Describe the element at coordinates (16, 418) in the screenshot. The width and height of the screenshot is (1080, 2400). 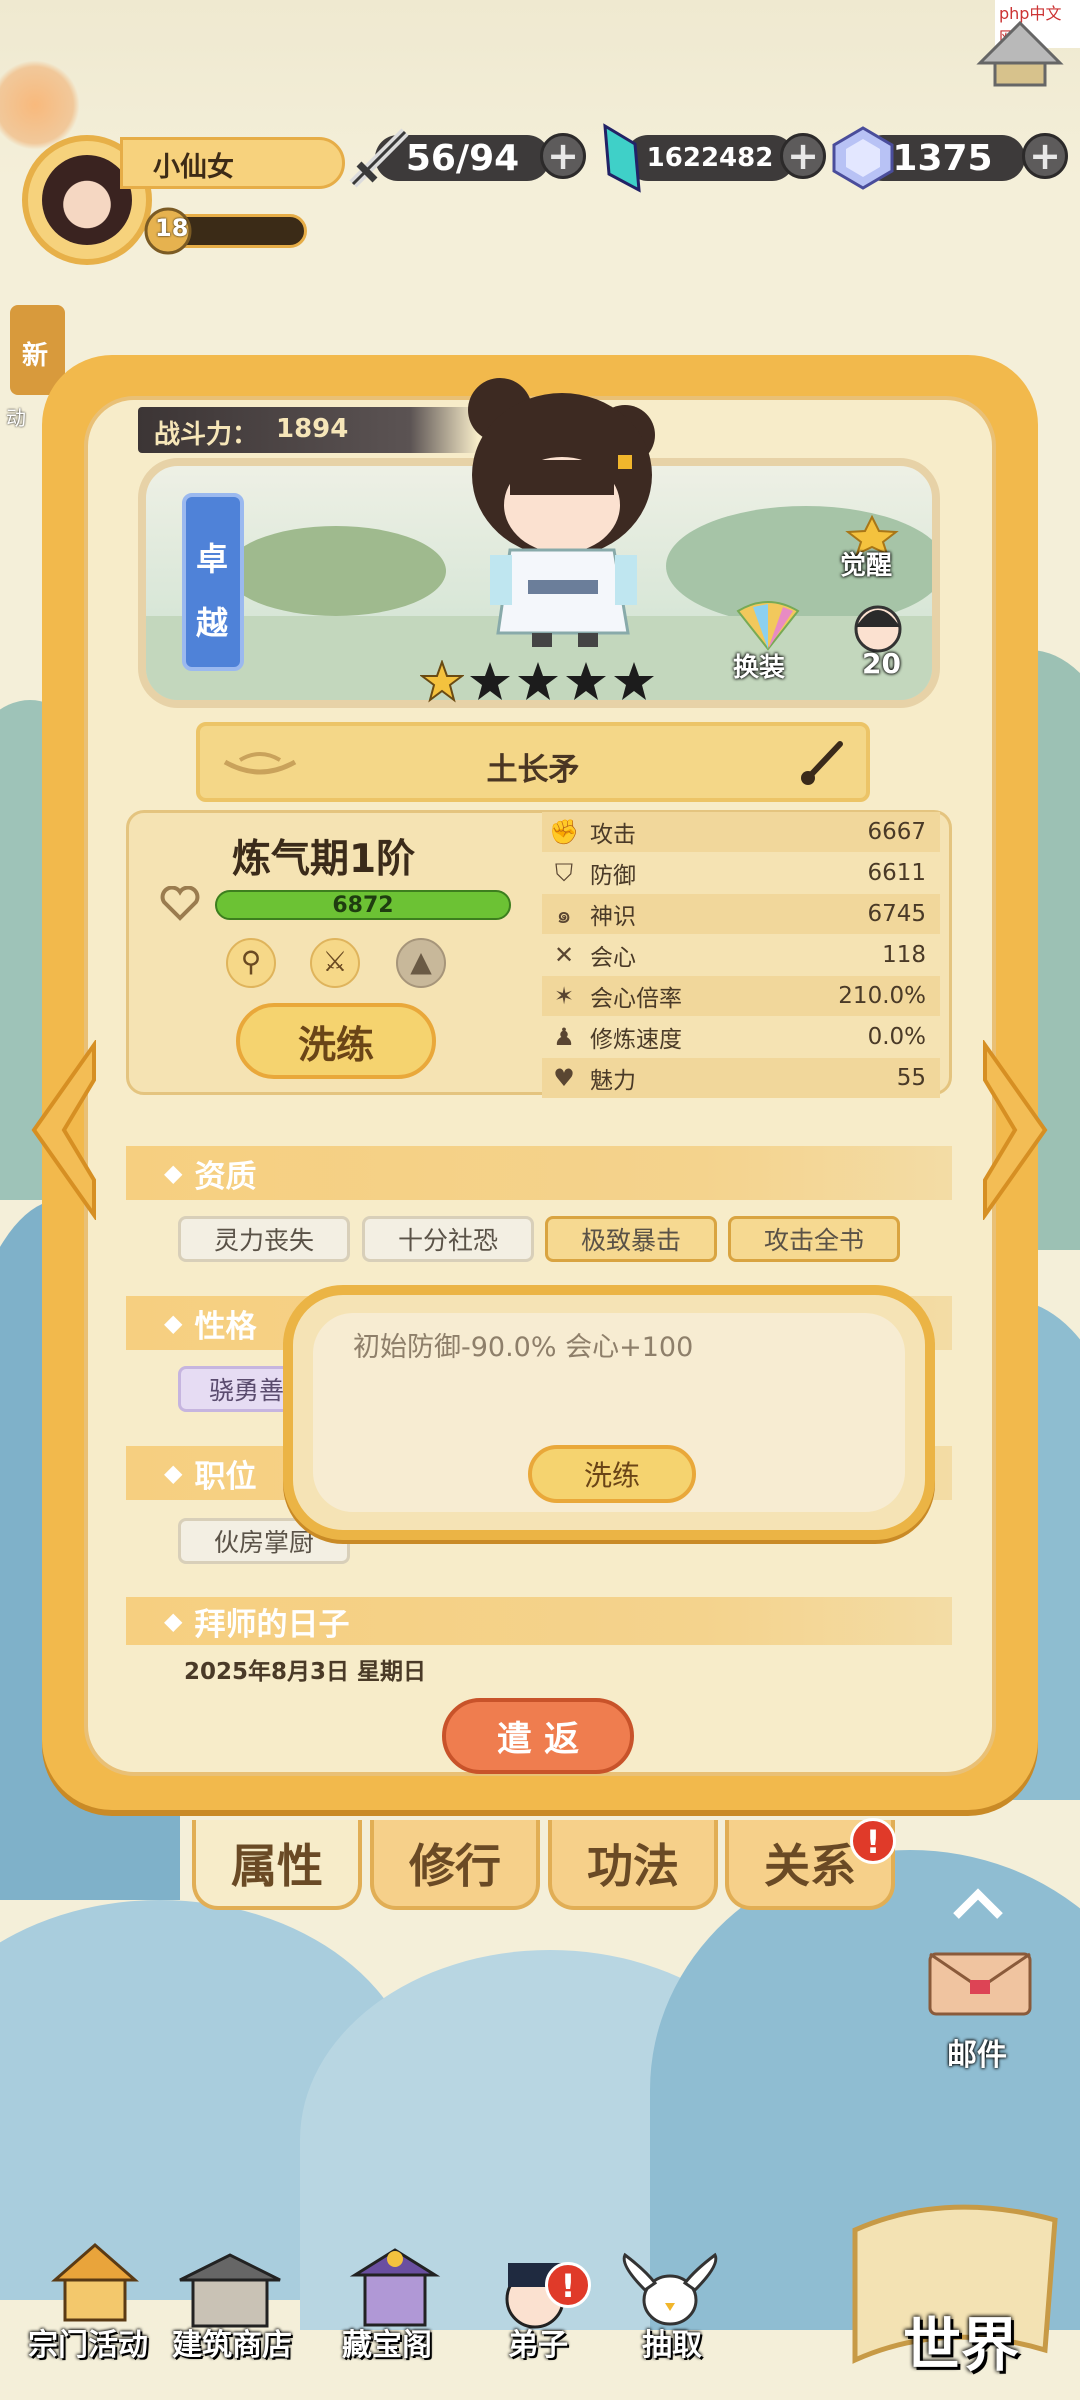
I see `side-activity-label: 动` at that location.